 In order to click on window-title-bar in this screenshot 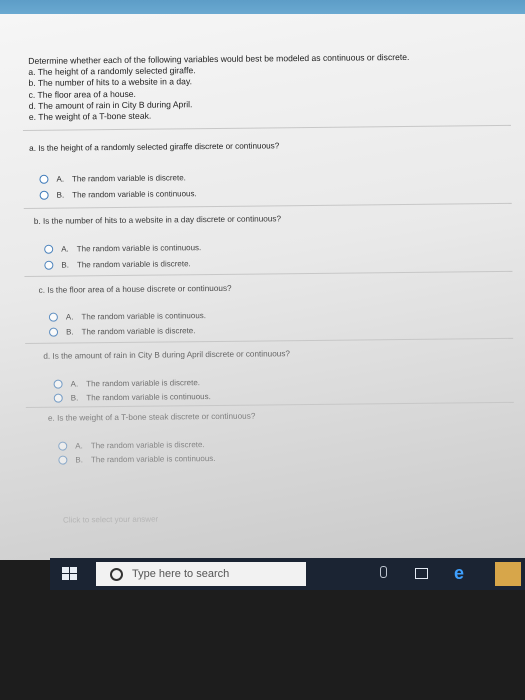, I will do `click(262, 7)`.